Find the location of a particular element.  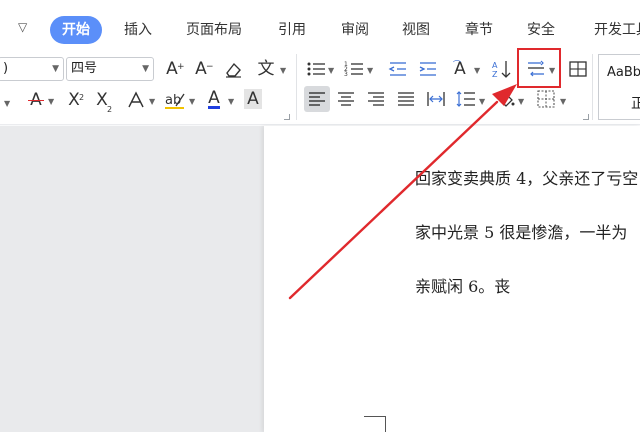

style-name-normal: 正 is located at coordinates (635, 104).